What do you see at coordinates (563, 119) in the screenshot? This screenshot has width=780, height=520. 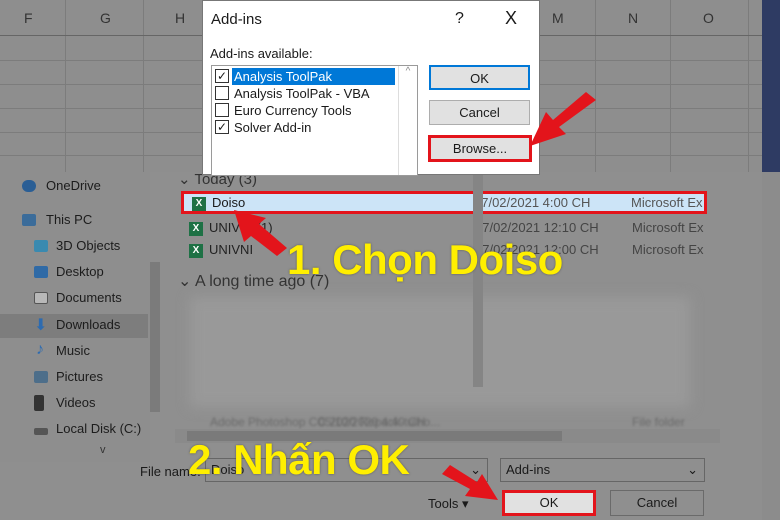 I see `arrow-to-browse-icon` at bounding box center [563, 119].